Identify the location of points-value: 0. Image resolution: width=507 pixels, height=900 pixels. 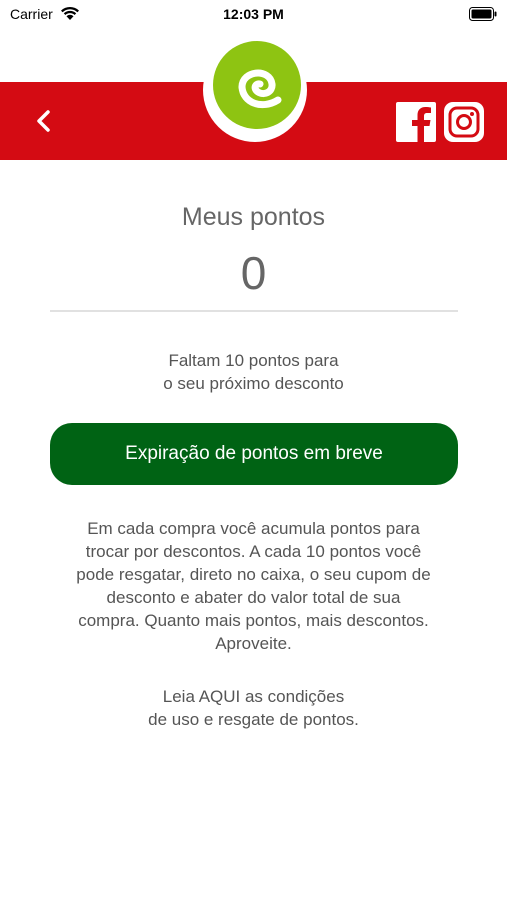
(253, 273).